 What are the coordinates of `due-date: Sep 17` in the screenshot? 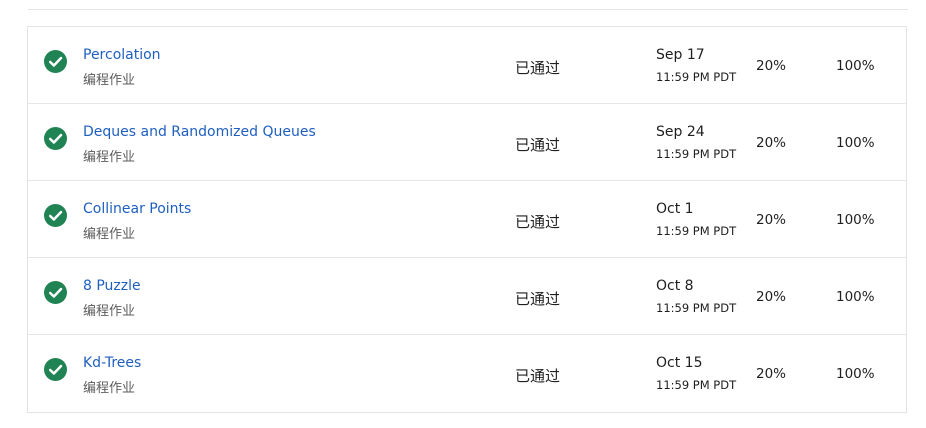 It's located at (680, 55).